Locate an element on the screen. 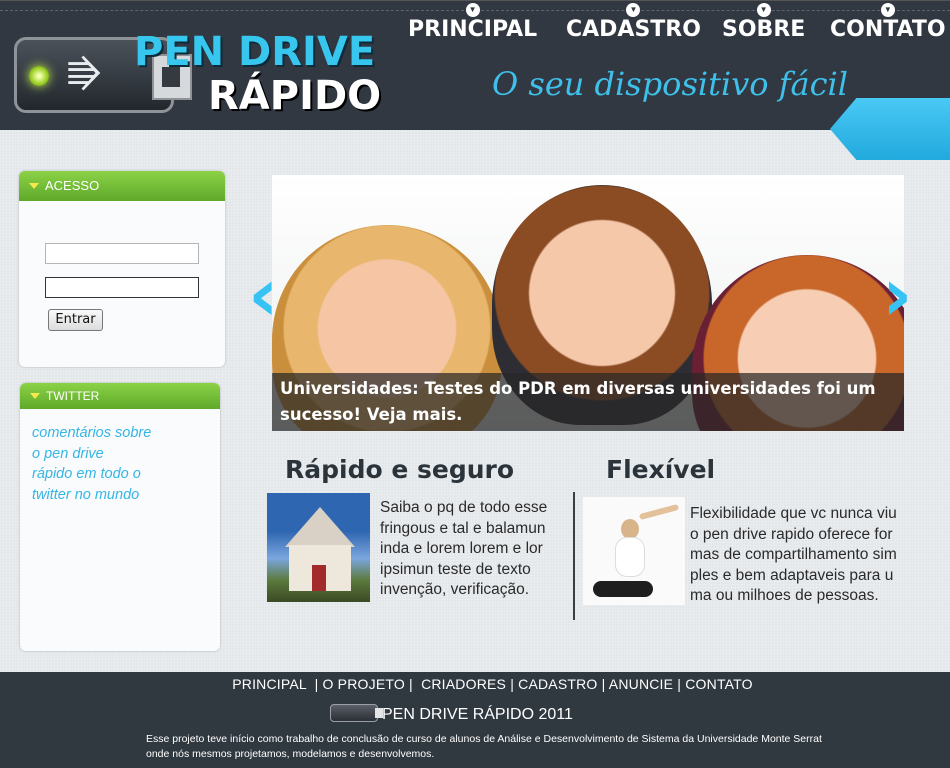 The image size is (950, 768). main-nav: ▼ PRINCIPAL ▼ CADASTRO ▼ SOBRE ▼ CONTATO is located at coordinates (675, 31).